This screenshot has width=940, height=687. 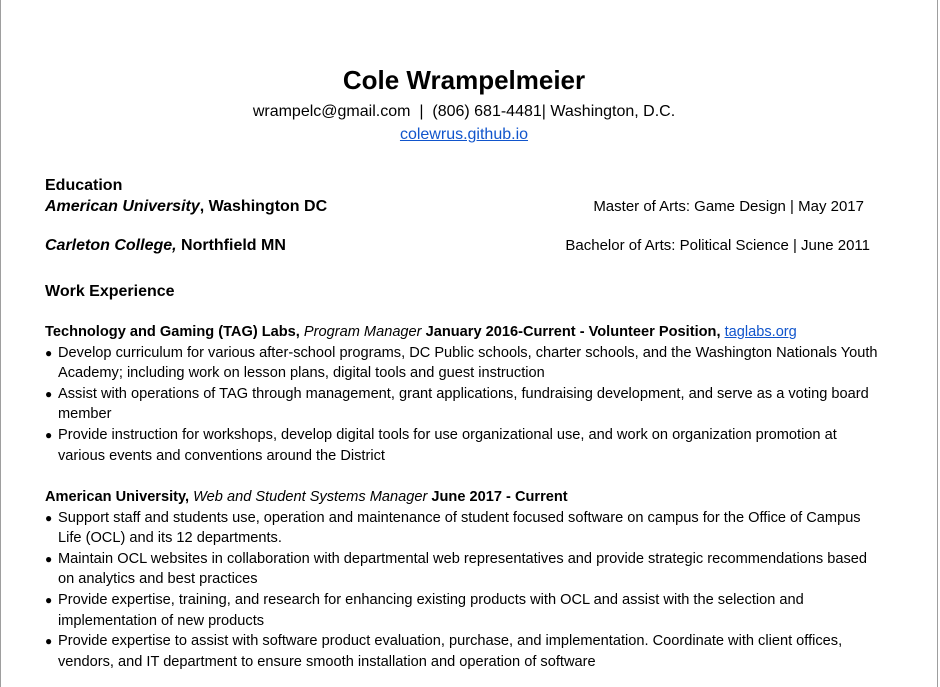 I want to click on organization-name: Technology and Gaming (TAG) Labs,, so click(x=172, y=332).